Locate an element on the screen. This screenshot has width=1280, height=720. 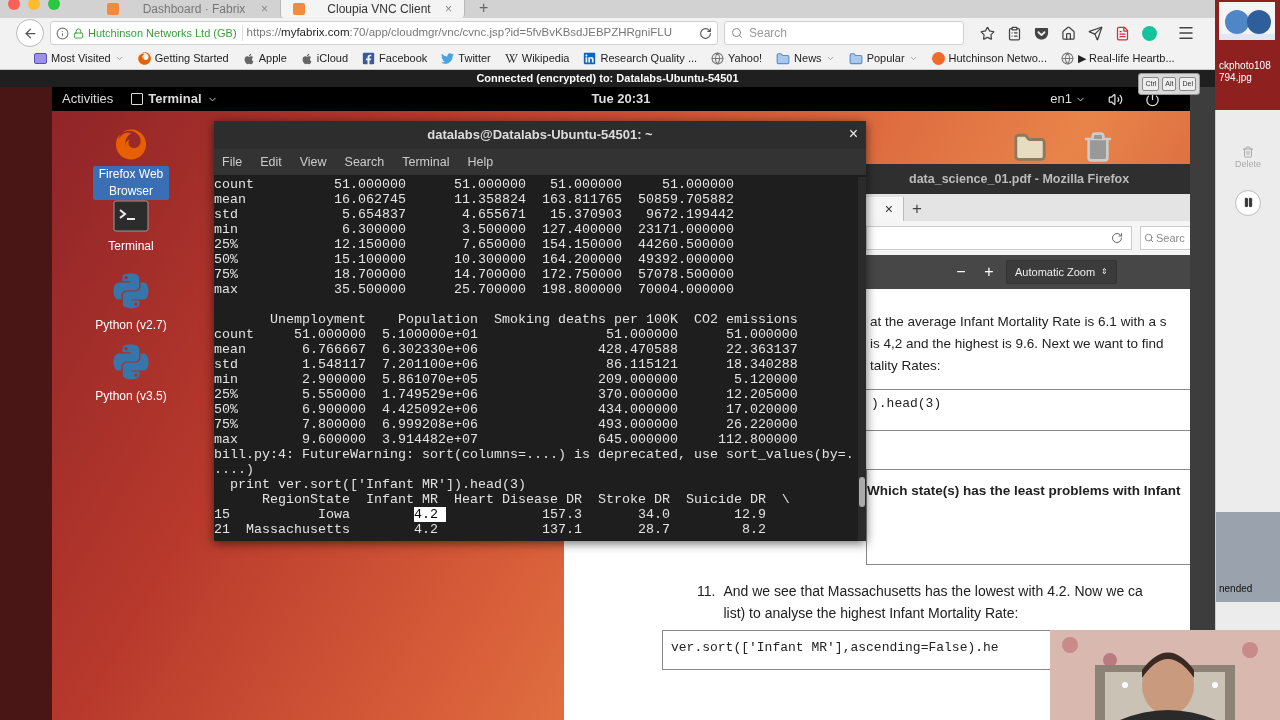
volume-icon is located at coordinates (1115, 99).